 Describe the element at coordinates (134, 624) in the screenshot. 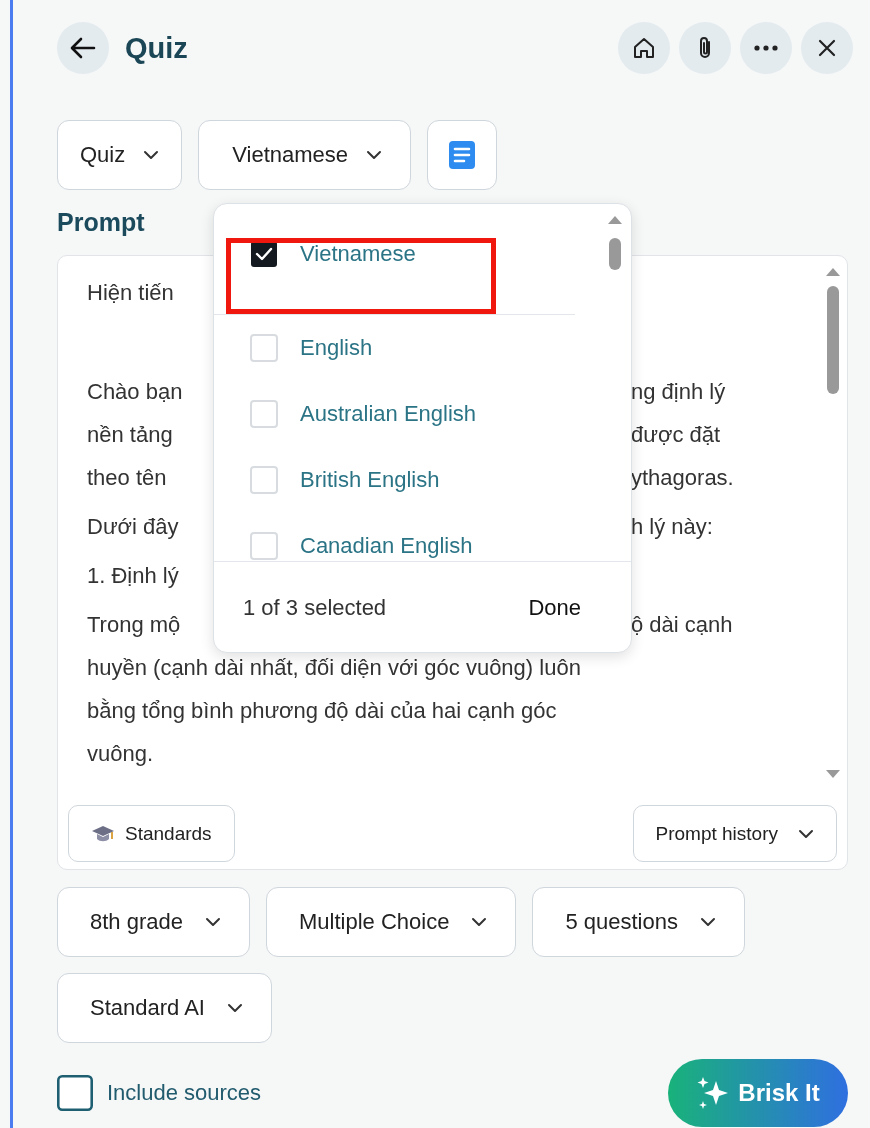

I see `prompt-text: Trong mộ` at that location.